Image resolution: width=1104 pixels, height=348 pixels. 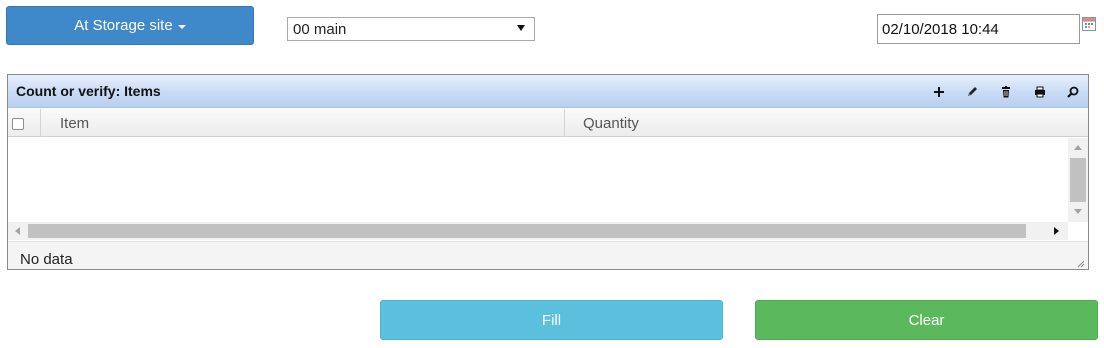 What do you see at coordinates (611, 123) in the screenshot?
I see `column-header-quantity: Quantity` at bounding box center [611, 123].